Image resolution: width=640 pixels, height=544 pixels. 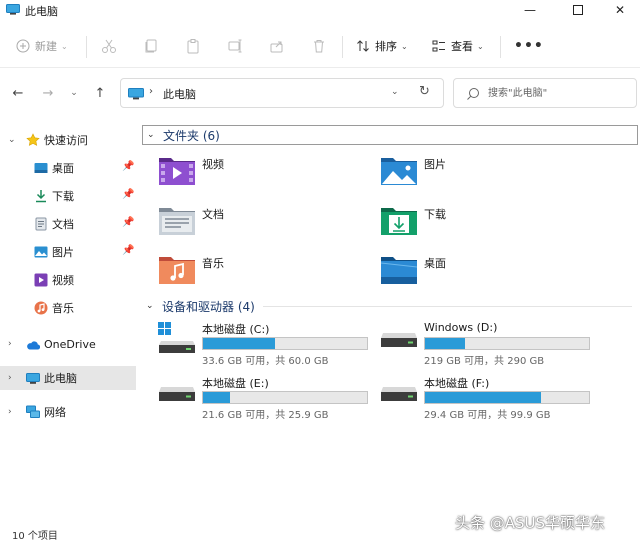 I want to click on copy-icon, so click(x=151, y=46).